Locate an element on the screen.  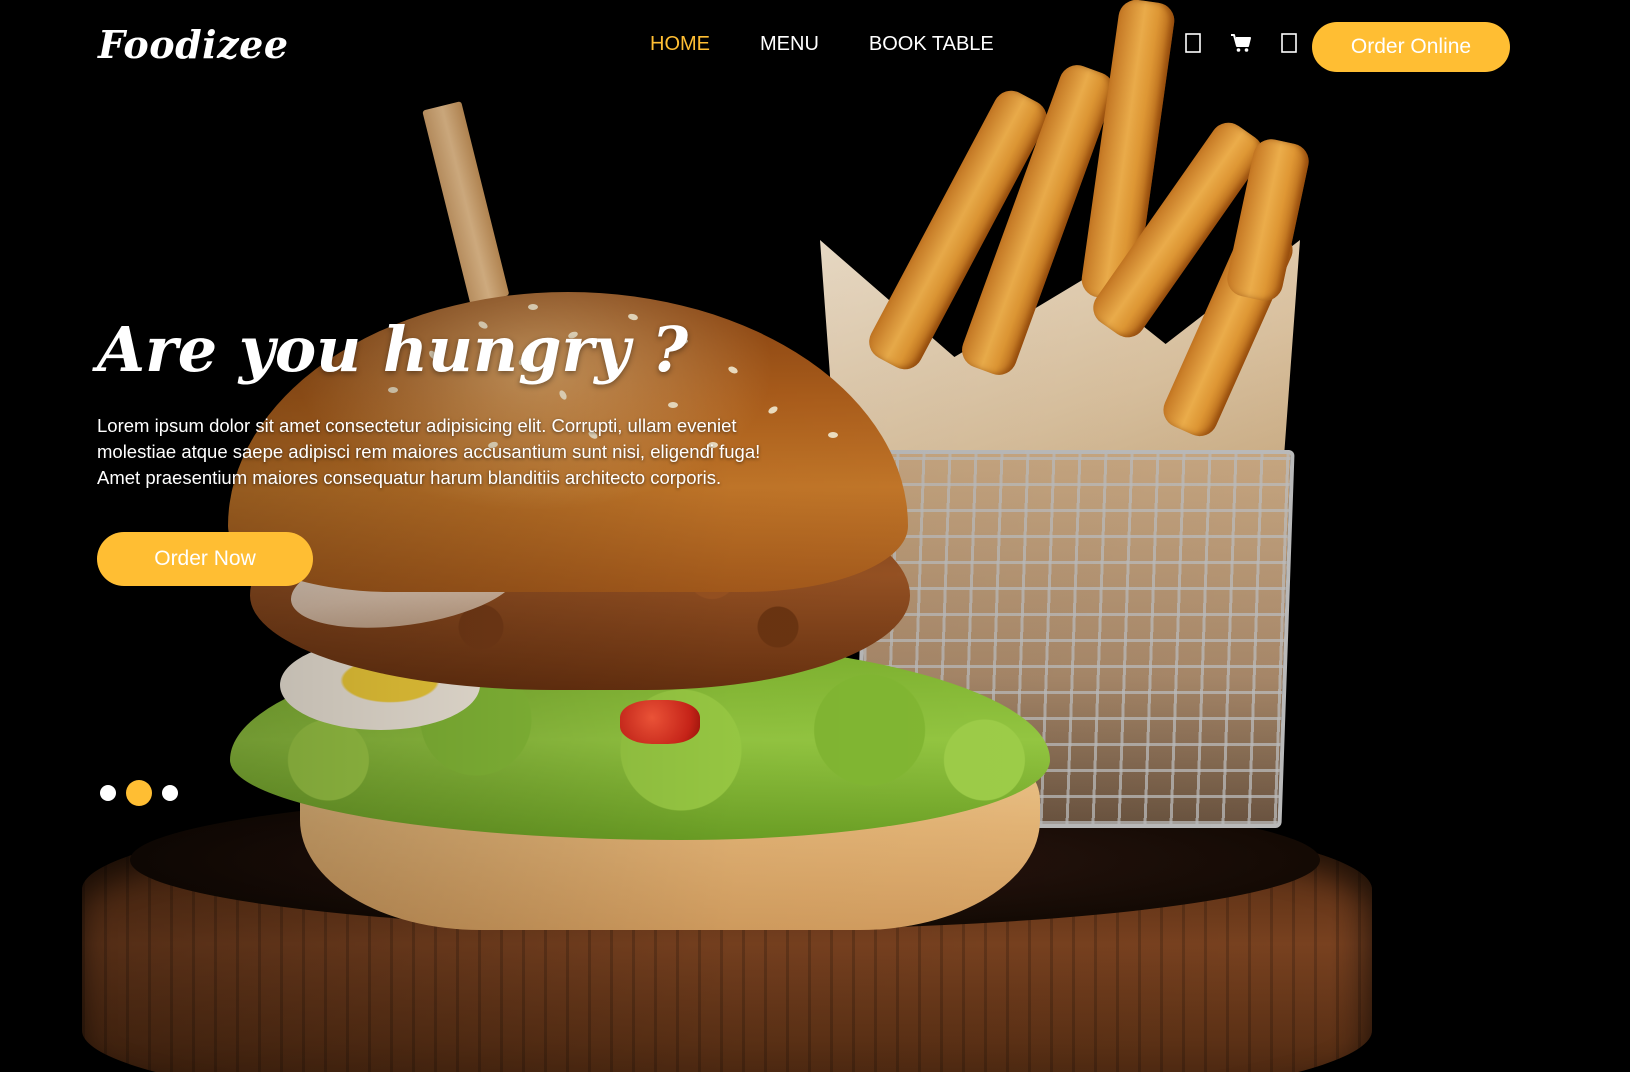
carousel-indicators is located at coordinates (139, 793).